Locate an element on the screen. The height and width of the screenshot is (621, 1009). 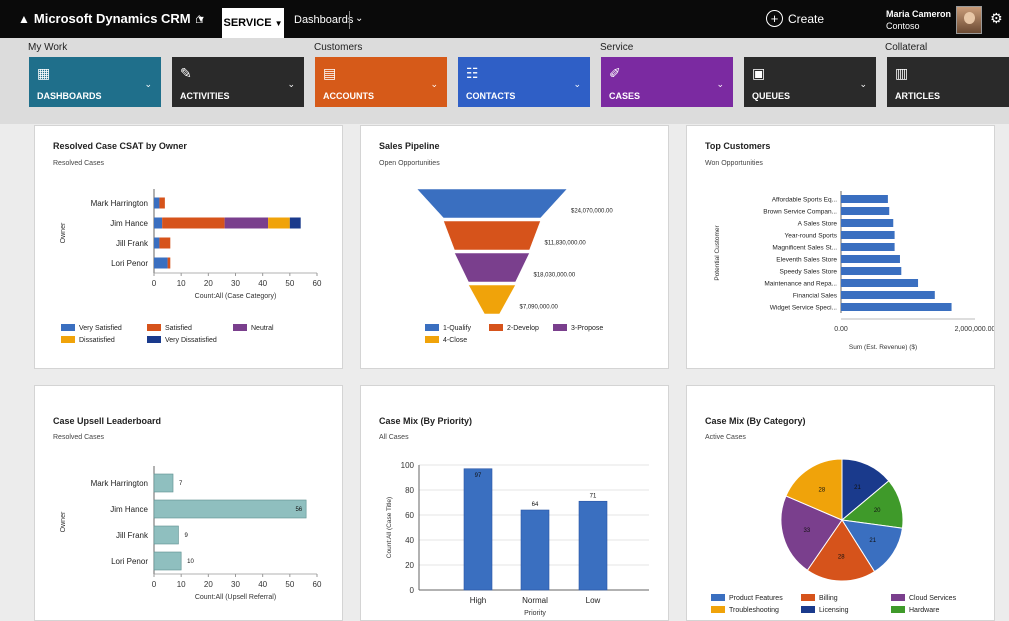
legend-label: Licensing is located at coordinates (834, 610).